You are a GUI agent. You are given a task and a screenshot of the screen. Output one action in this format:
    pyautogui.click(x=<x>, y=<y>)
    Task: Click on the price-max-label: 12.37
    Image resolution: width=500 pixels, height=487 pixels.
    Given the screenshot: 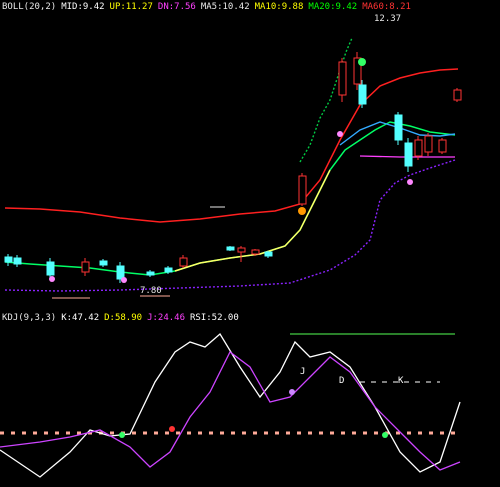 What is the action you would take?
    pyautogui.click(x=388, y=19)
    